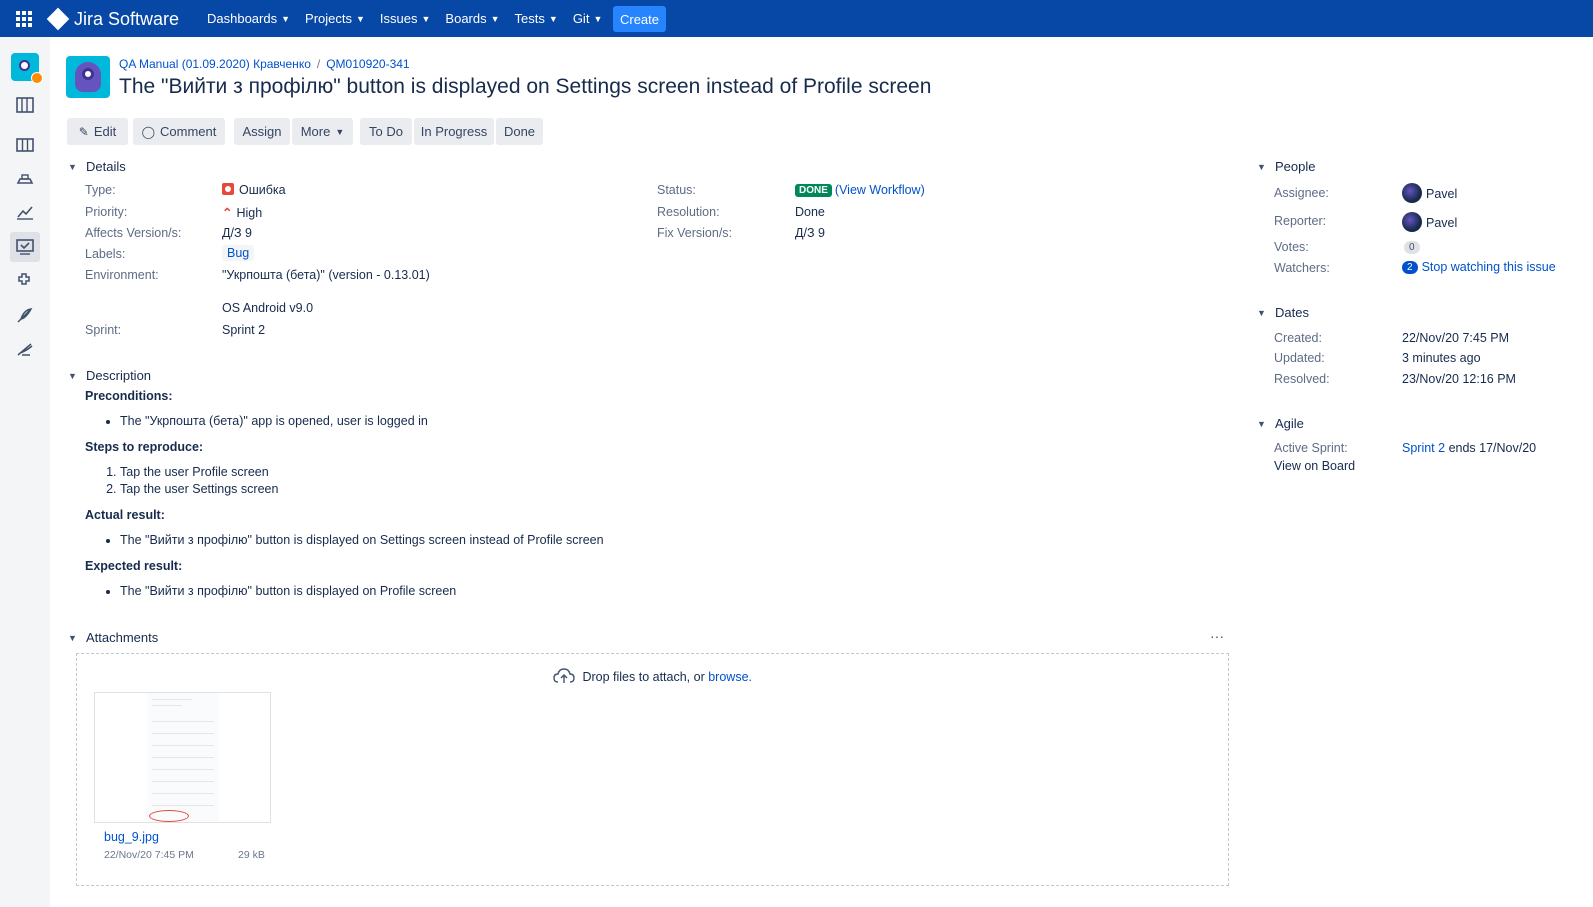 The height and width of the screenshot is (907, 1593). Describe the element at coordinates (1412, 246) in the screenshot. I see `votes-value: 0` at that location.